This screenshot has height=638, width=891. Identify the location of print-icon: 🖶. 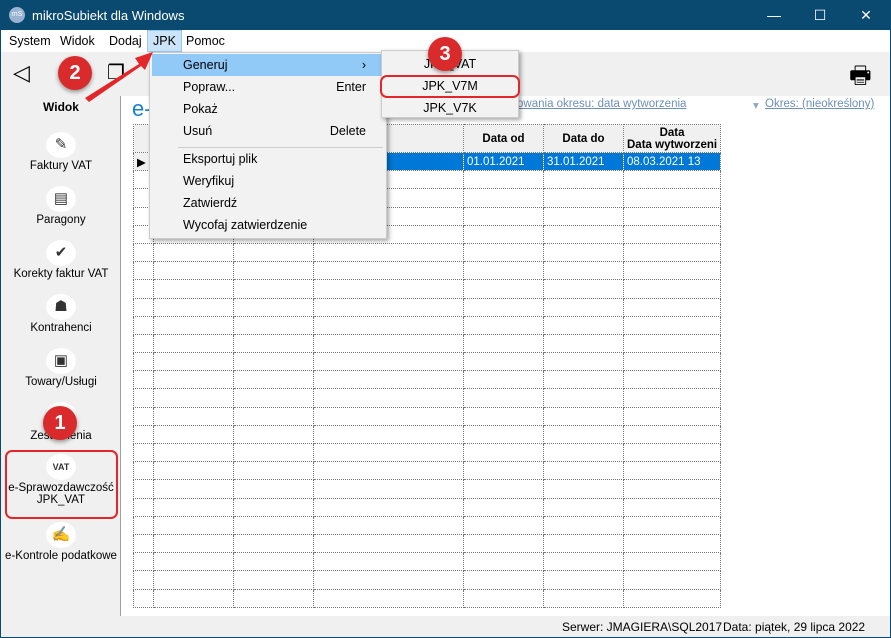
(860, 78).